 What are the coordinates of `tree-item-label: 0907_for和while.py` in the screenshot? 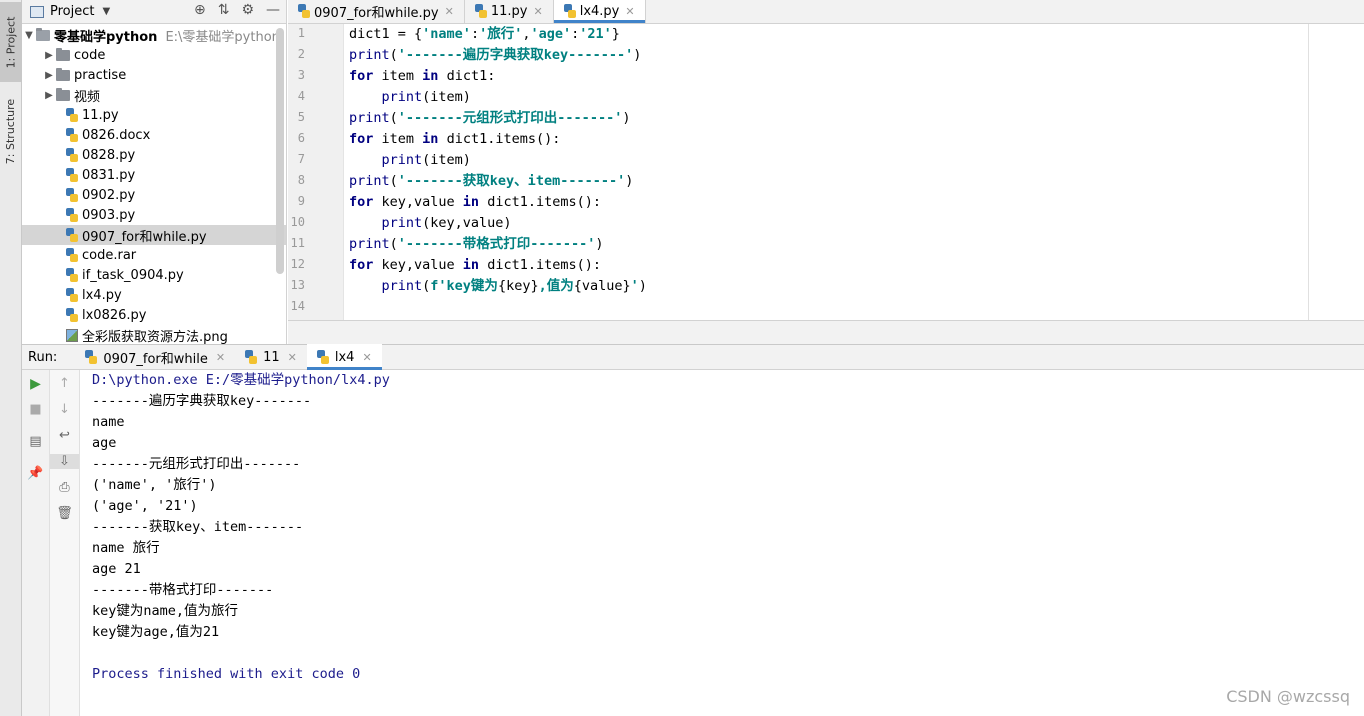 It's located at (144, 237).